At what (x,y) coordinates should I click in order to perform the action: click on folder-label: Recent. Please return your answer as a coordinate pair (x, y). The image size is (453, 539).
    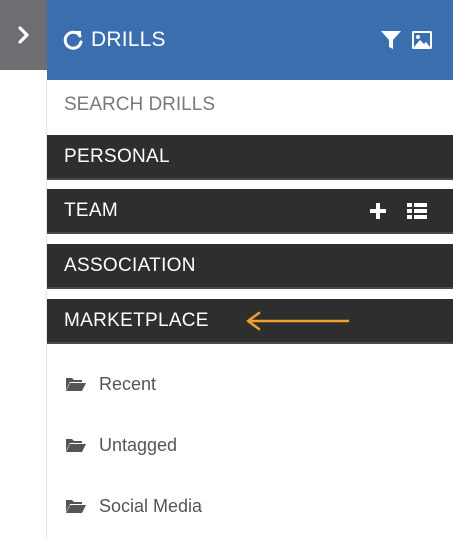
    Looking at the image, I should click on (128, 383).